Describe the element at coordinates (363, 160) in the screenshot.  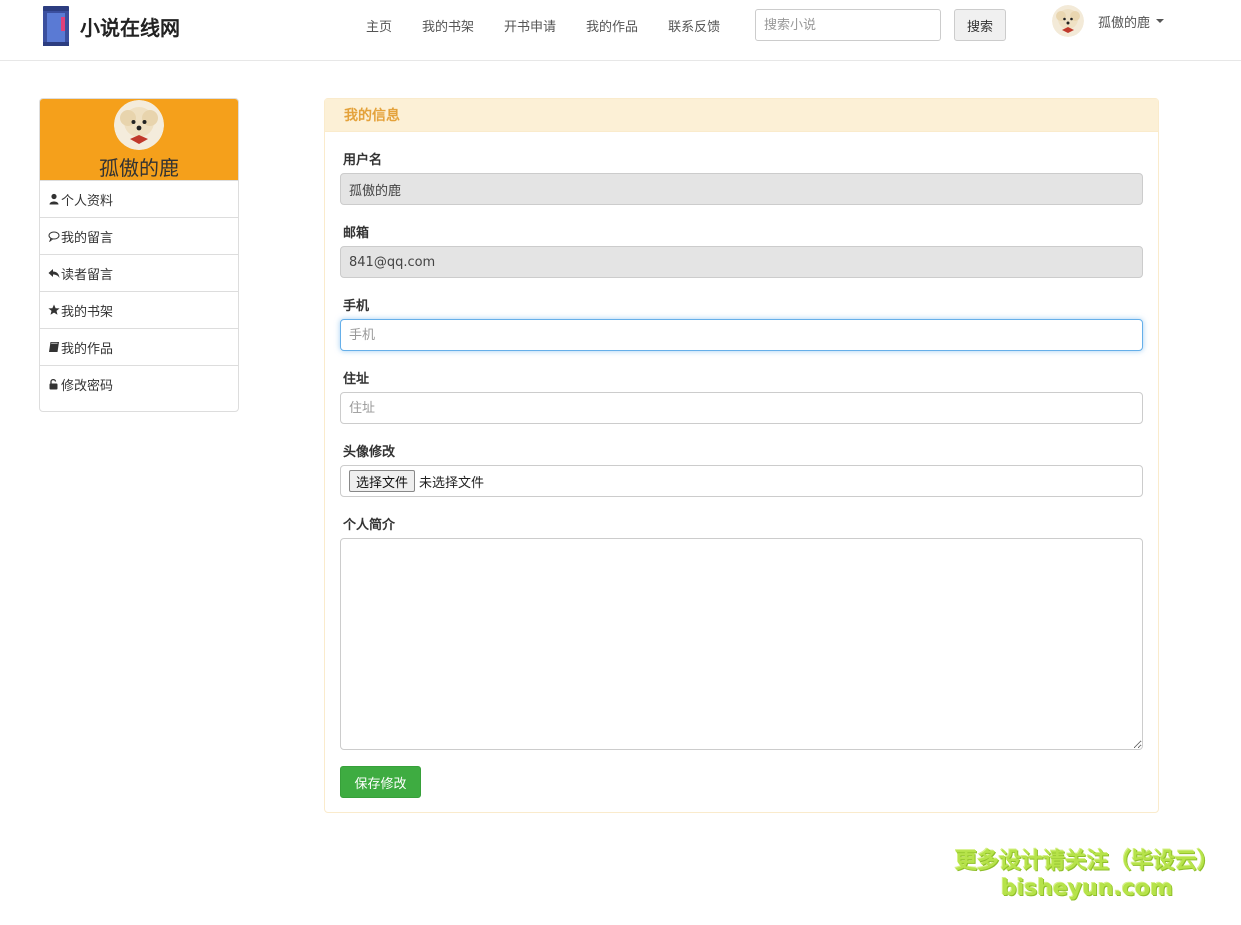
I see `username-label: 用户名` at that location.